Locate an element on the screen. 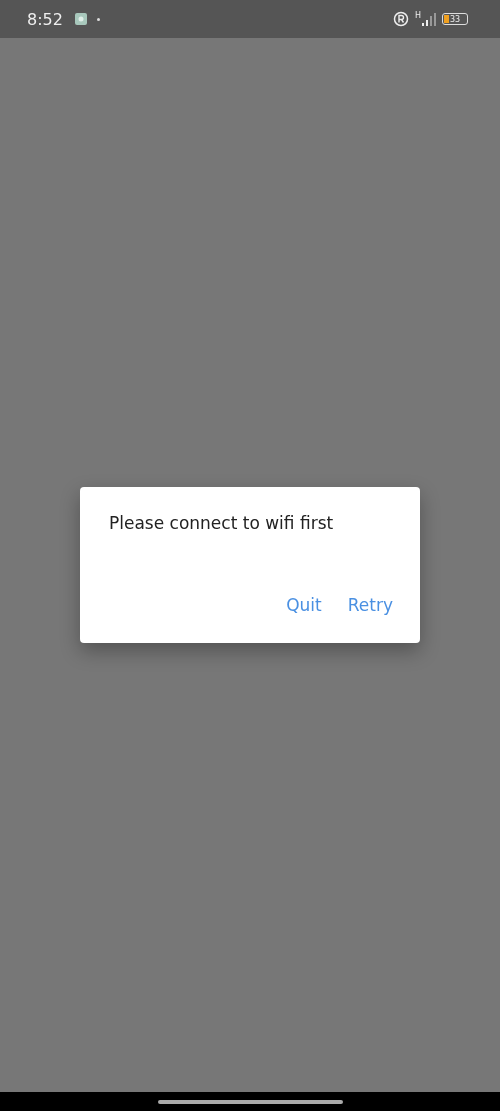 This screenshot has height=1111, width=500. roaming-icon is located at coordinates (401, 19).